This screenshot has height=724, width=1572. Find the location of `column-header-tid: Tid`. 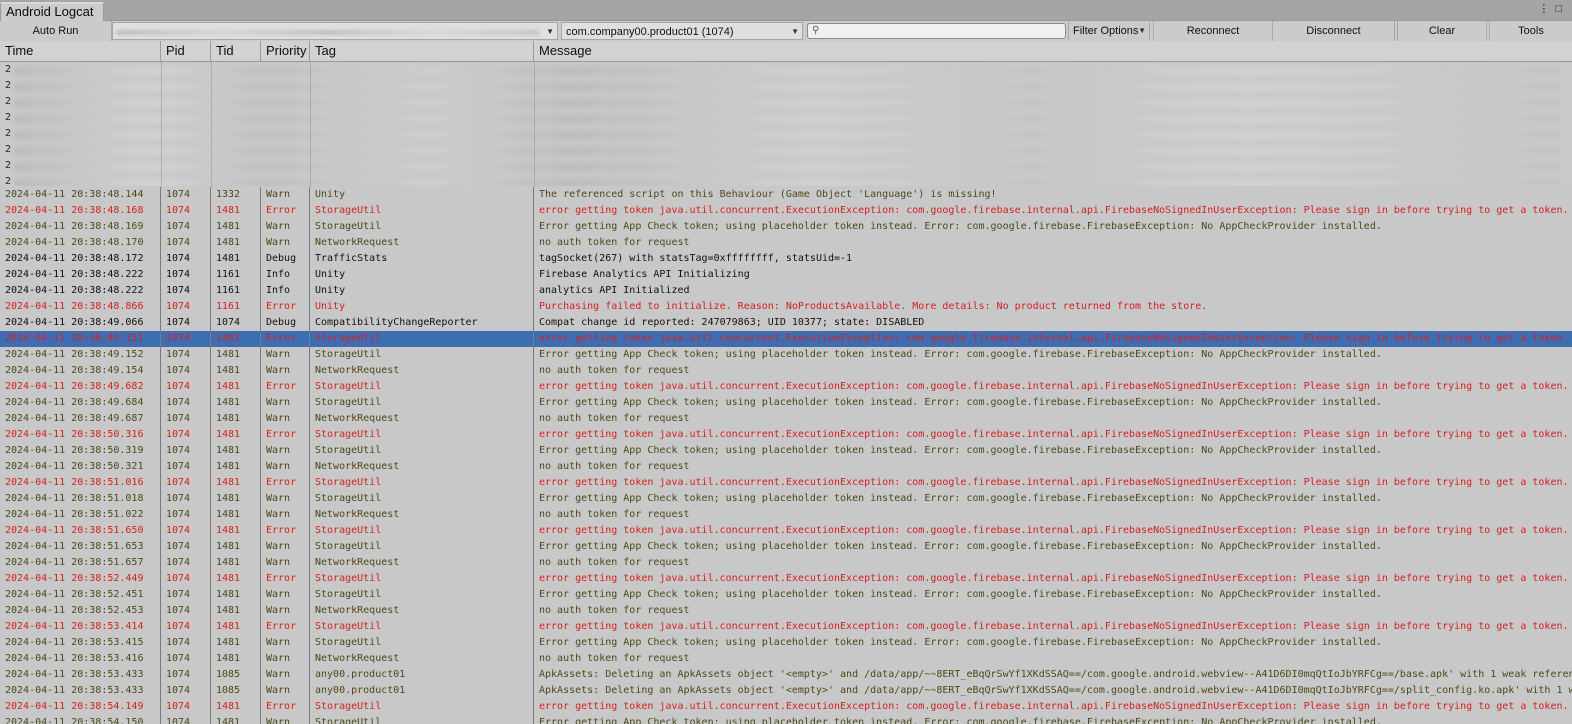

column-header-tid: Tid is located at coordinates (236, 51).